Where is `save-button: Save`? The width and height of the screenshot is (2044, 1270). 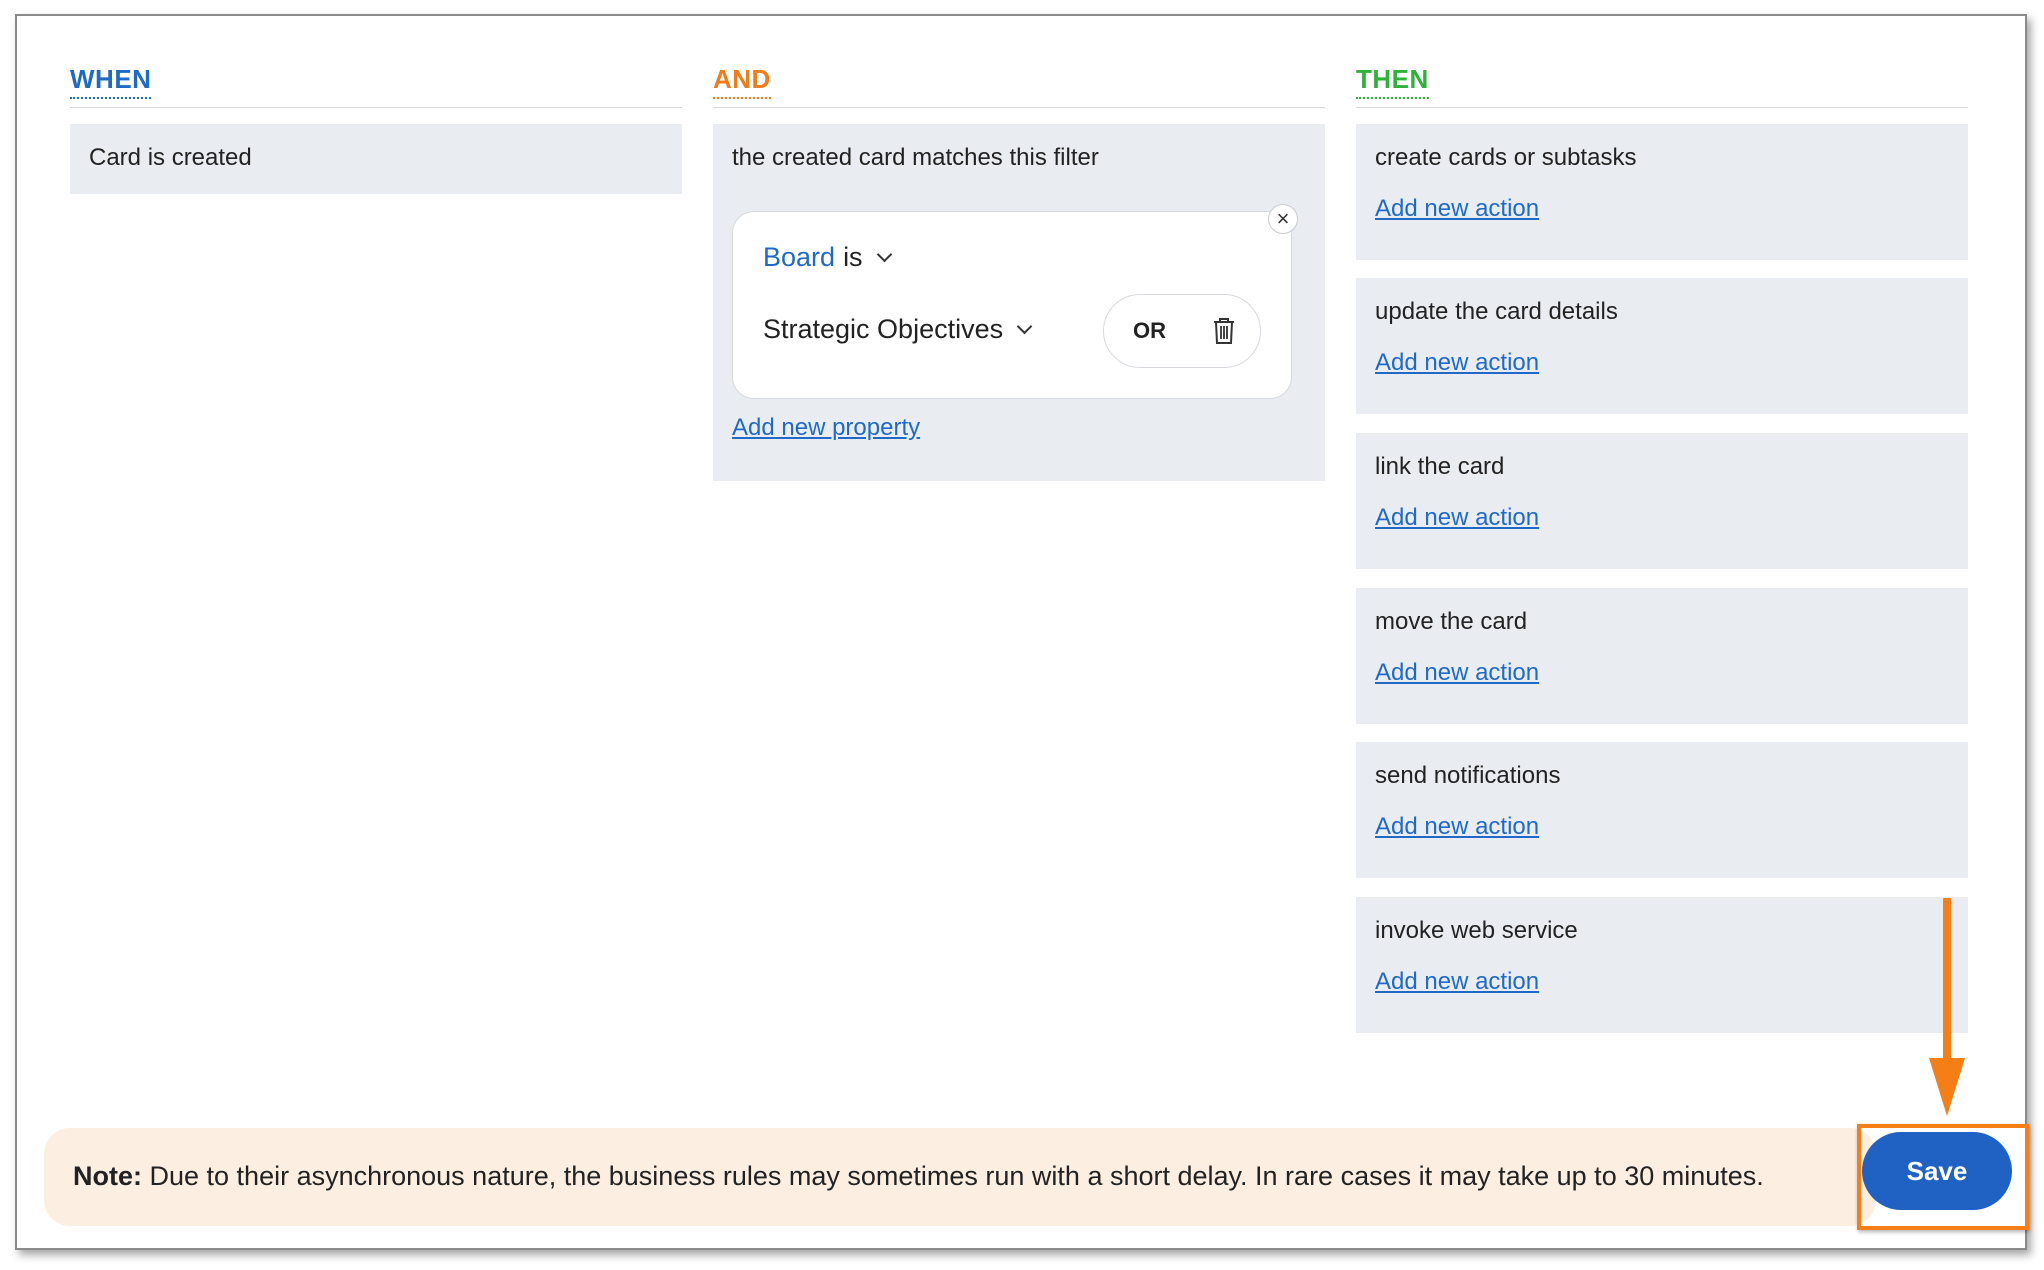
save-button: Save is located at coordinates (1937, 1171).